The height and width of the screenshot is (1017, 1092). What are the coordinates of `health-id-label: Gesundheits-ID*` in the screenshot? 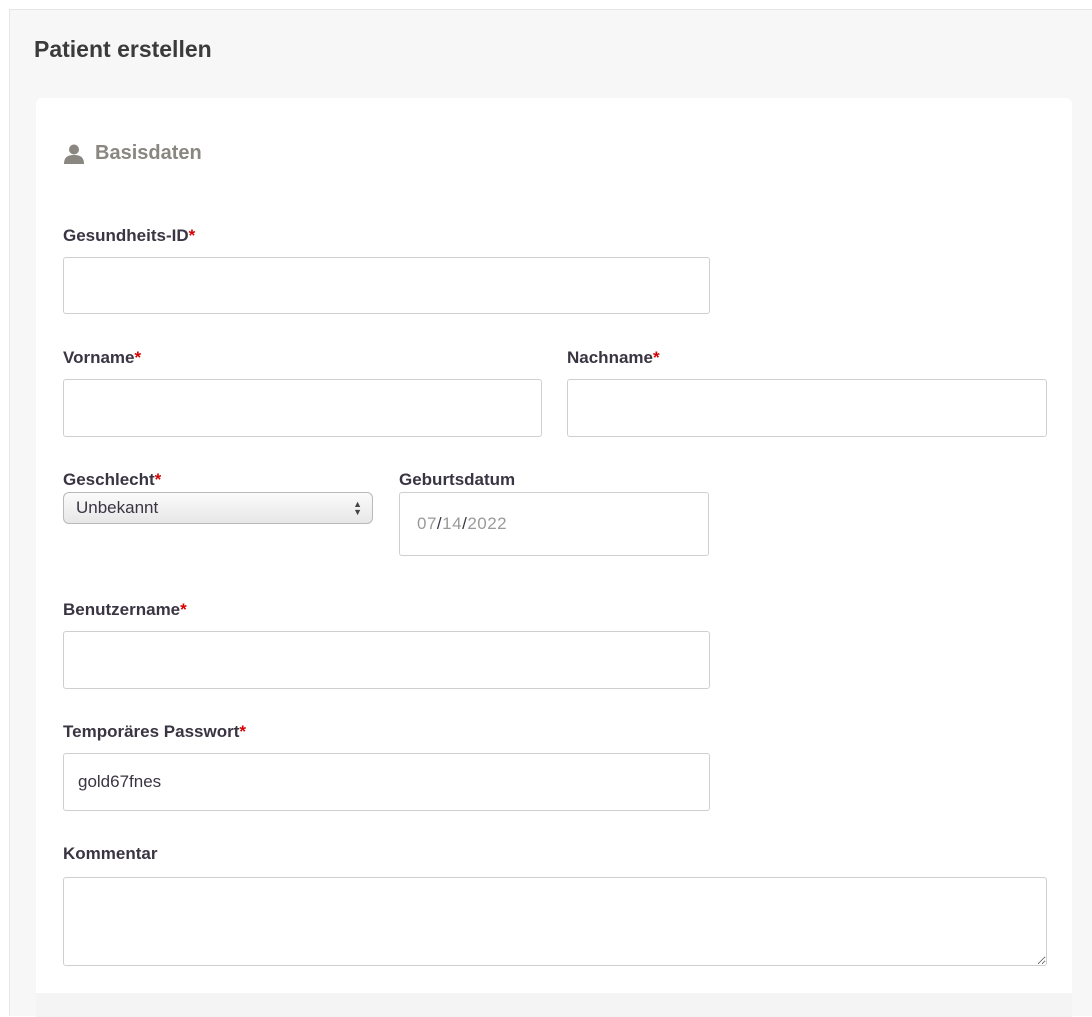 It's located at (129, 236).